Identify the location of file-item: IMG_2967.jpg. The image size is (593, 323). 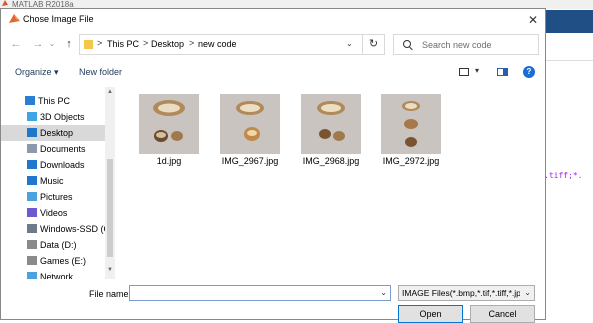
(245, 132).